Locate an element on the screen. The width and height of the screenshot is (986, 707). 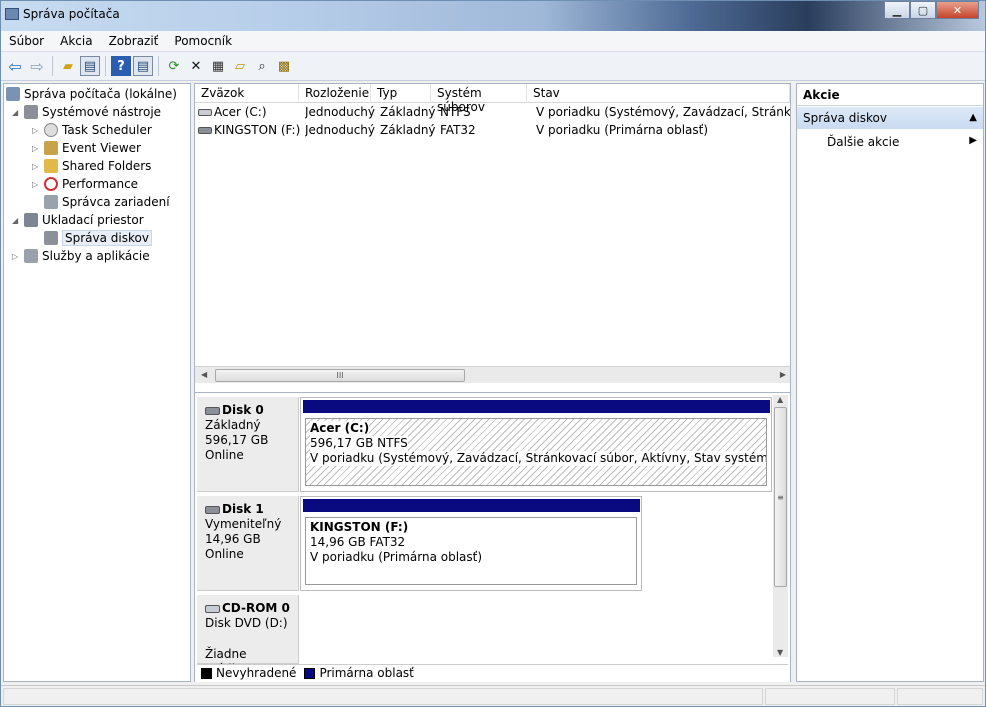
up-folder-icon: ▰ is located at coordinates (68, 66).